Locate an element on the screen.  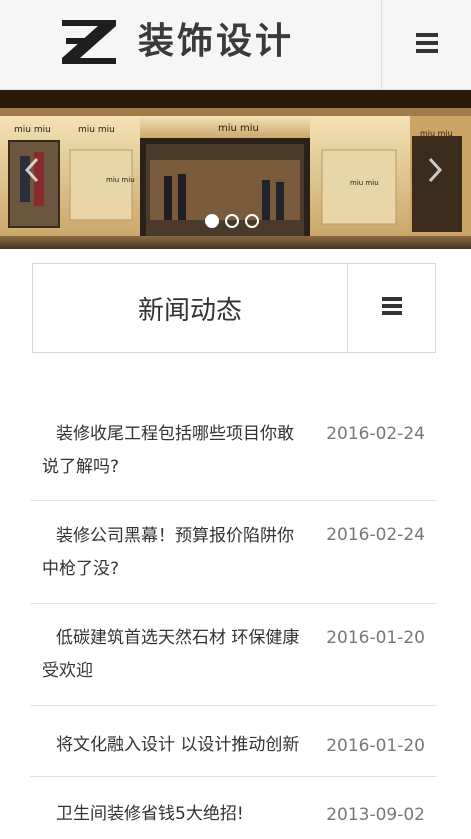
news-item: 低碳建筑首选天然石材 环保健康受欢迎 2016-01-20 is located at coordinates (233, 655).